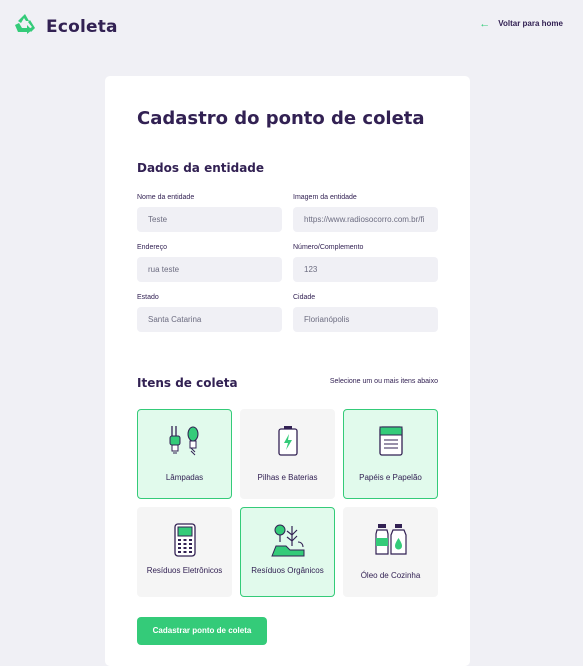  I want to click on image-label: Imagem da entidade, so click(325, 197).